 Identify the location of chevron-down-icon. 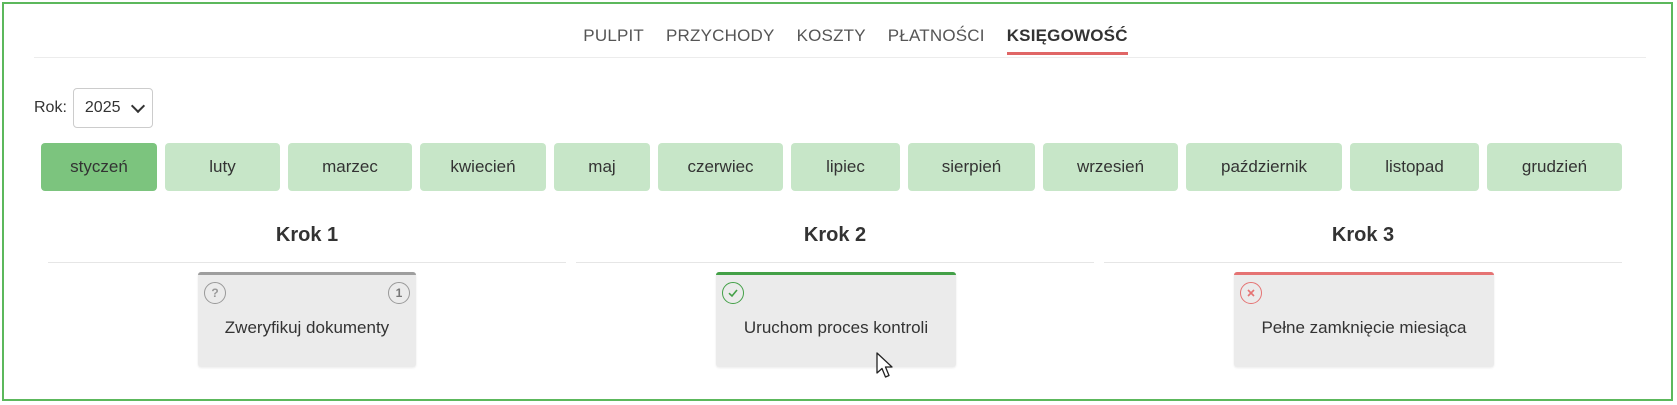
(137, 105).